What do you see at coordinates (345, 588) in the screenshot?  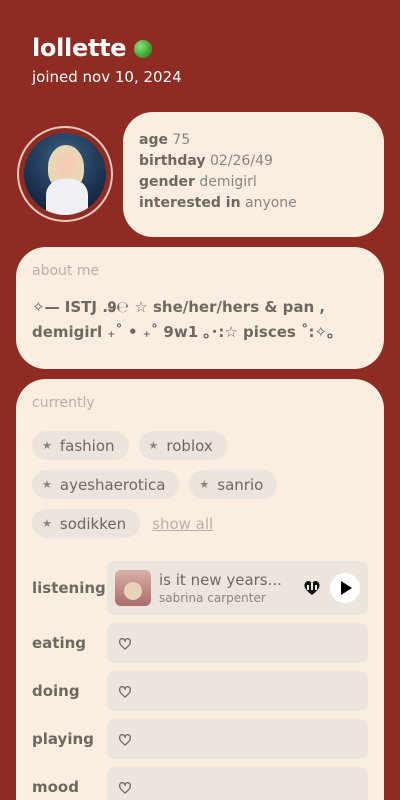 I see `play-button` at bounding box center [345, 588].